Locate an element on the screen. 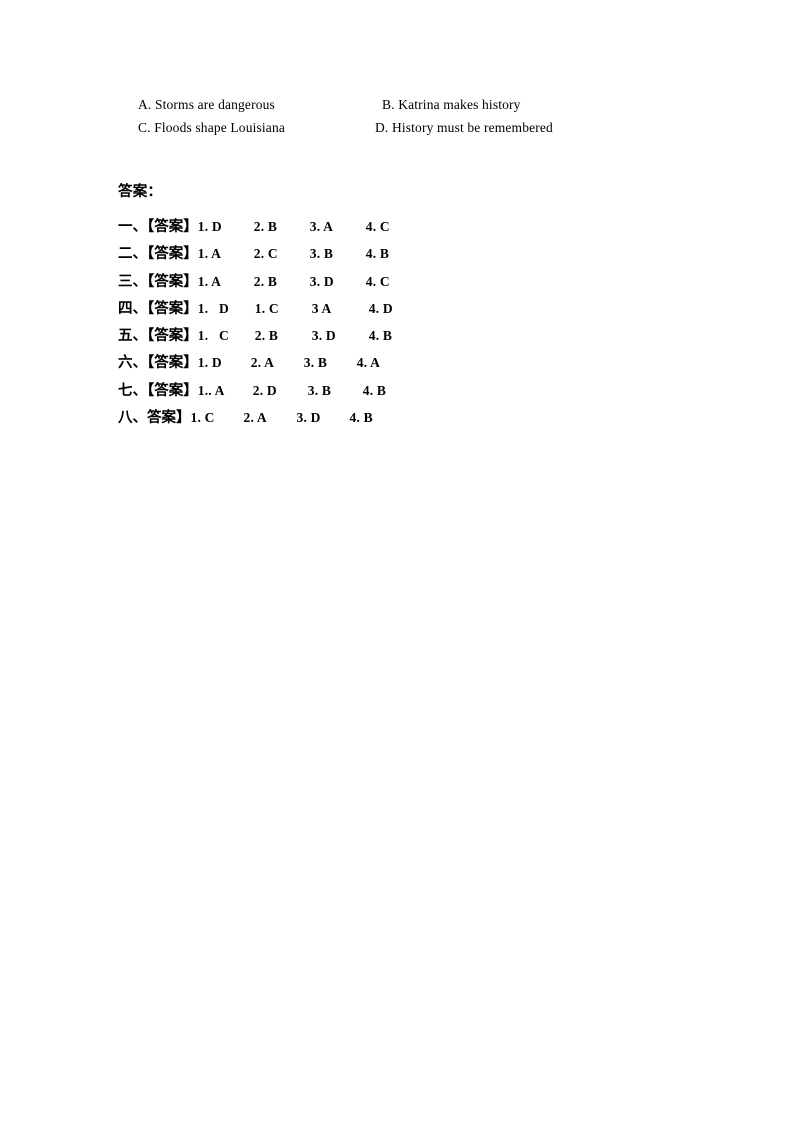  answer-item: 2. C is located at coordinates (265, 254).